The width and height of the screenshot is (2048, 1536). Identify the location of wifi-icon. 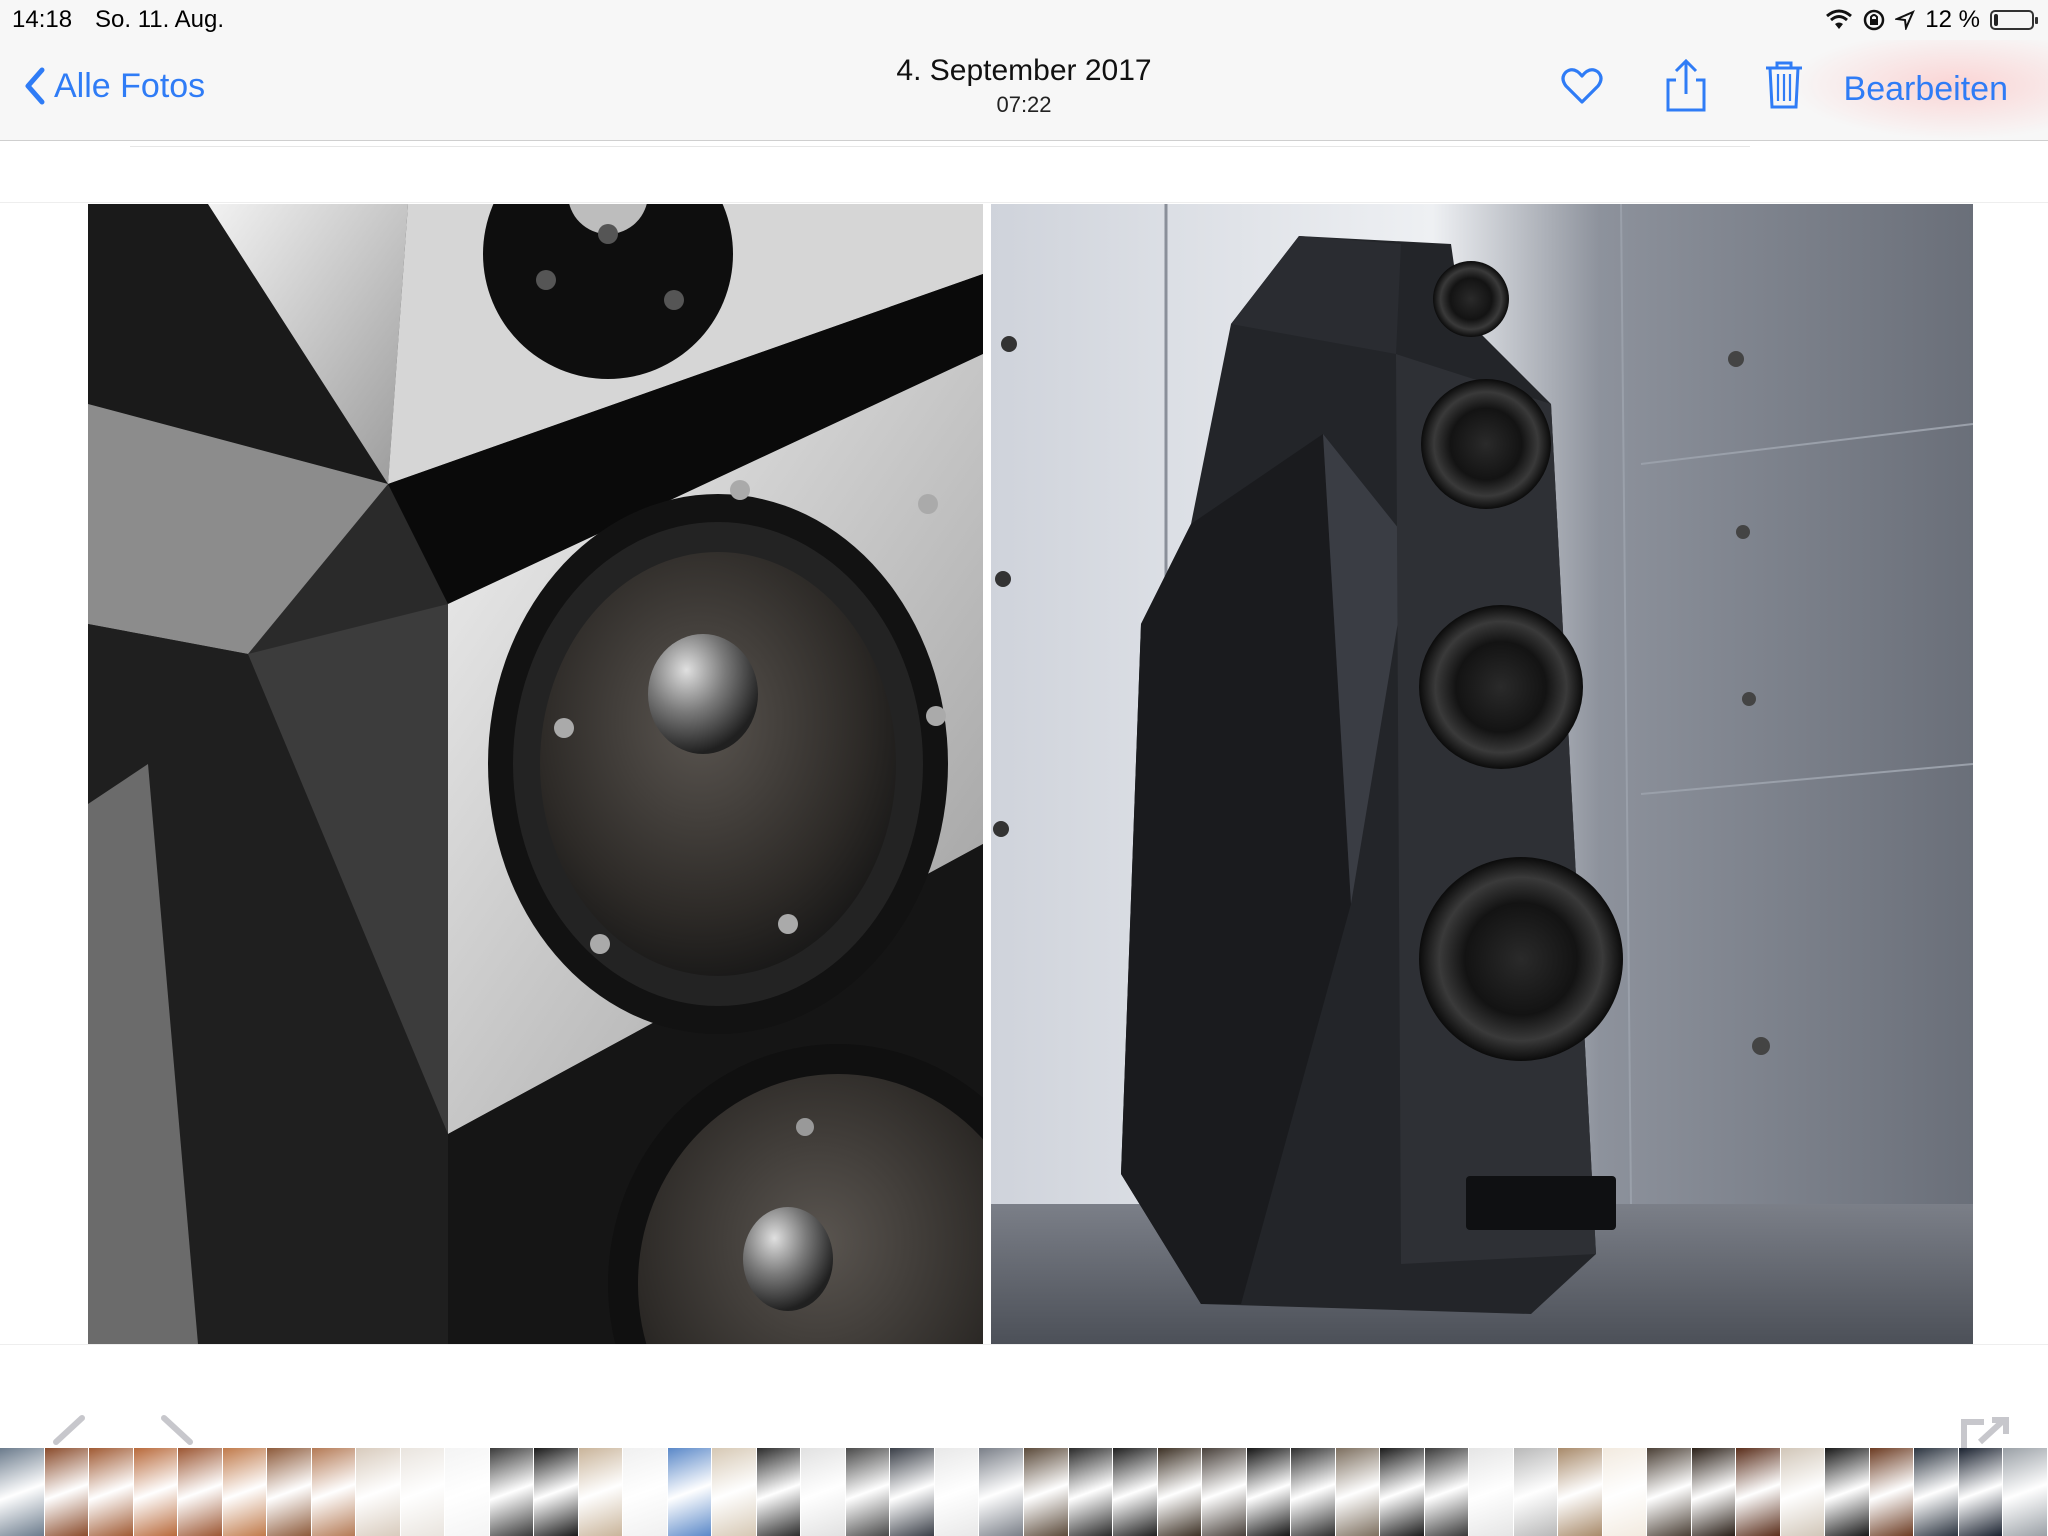
(1839, 19).